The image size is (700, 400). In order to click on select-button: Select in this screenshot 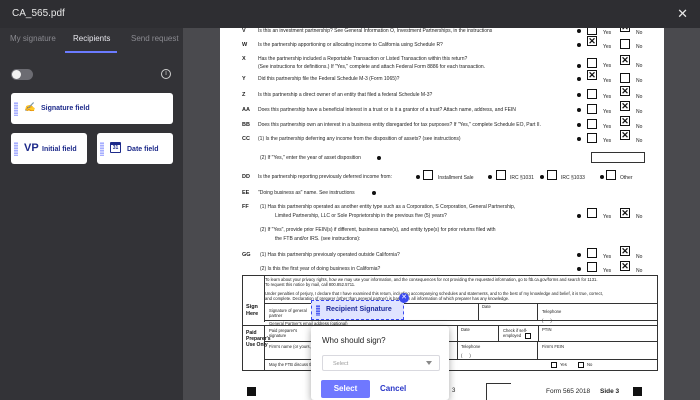, I will do `click(345, 389)`.